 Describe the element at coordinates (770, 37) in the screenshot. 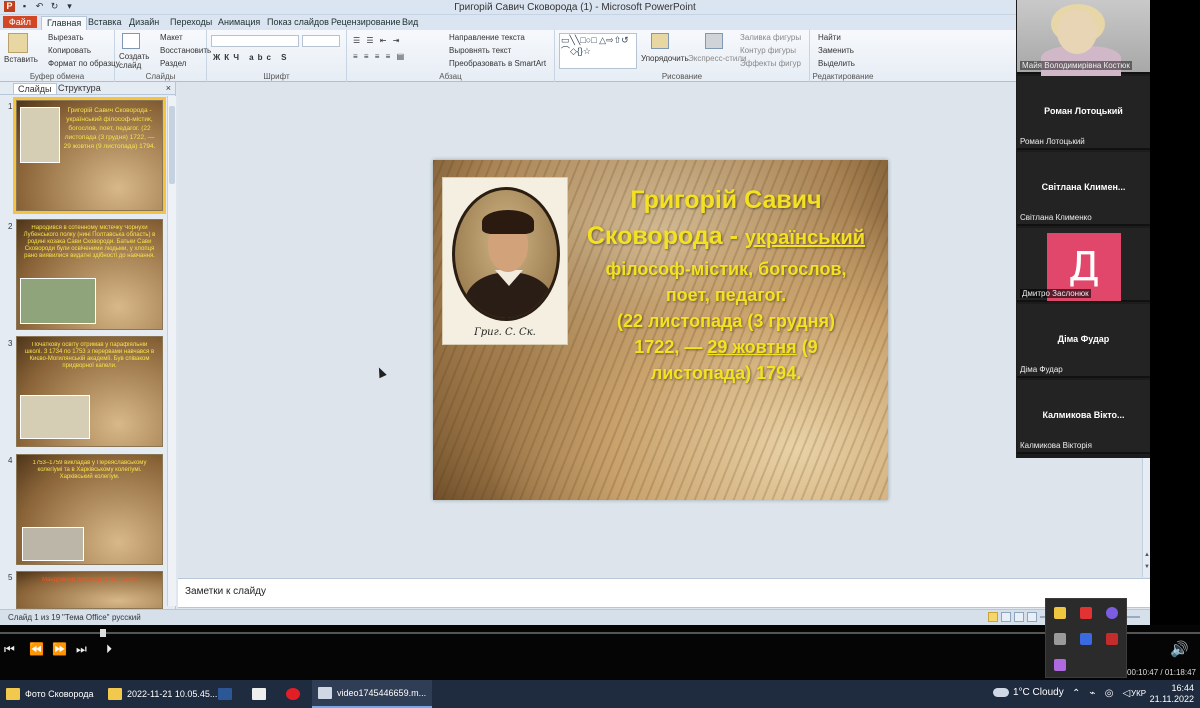

I see `shape-fill-button: Заливка фигуры` at that location.